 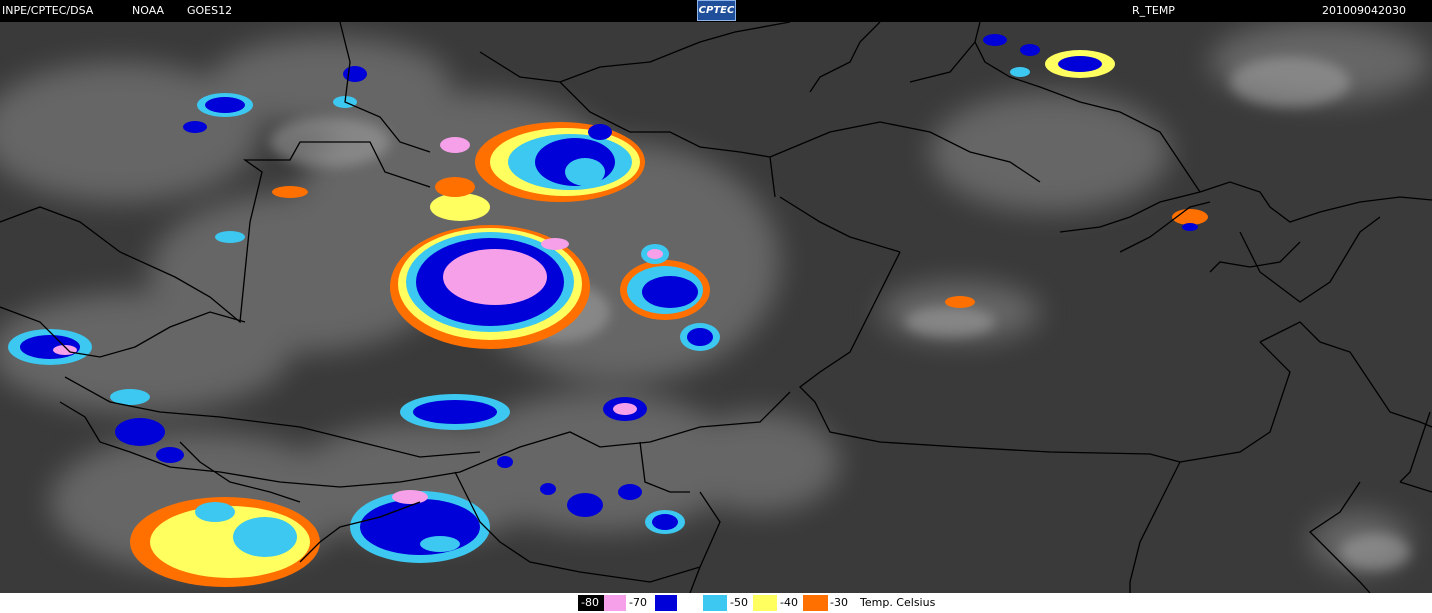 I want to click on cptec-logo: CPTEC, so click(x=716, y=10).